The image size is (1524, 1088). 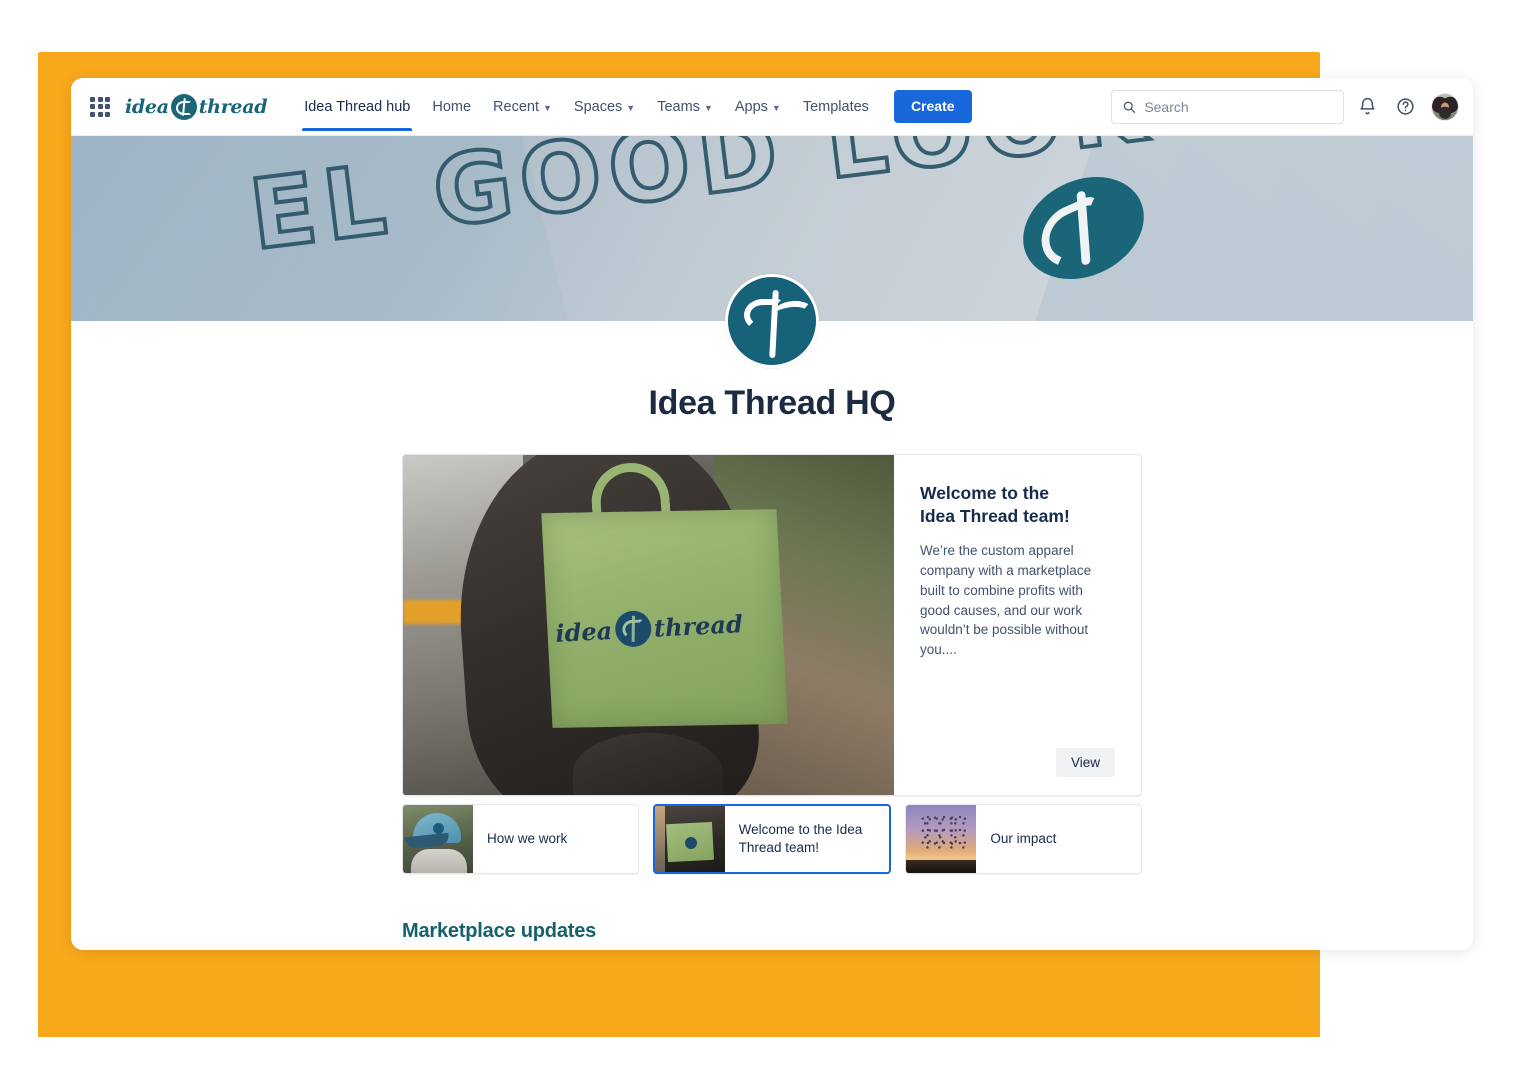 I want to click on thumbnail-green-tote-bag, so click(x=689, y=838).